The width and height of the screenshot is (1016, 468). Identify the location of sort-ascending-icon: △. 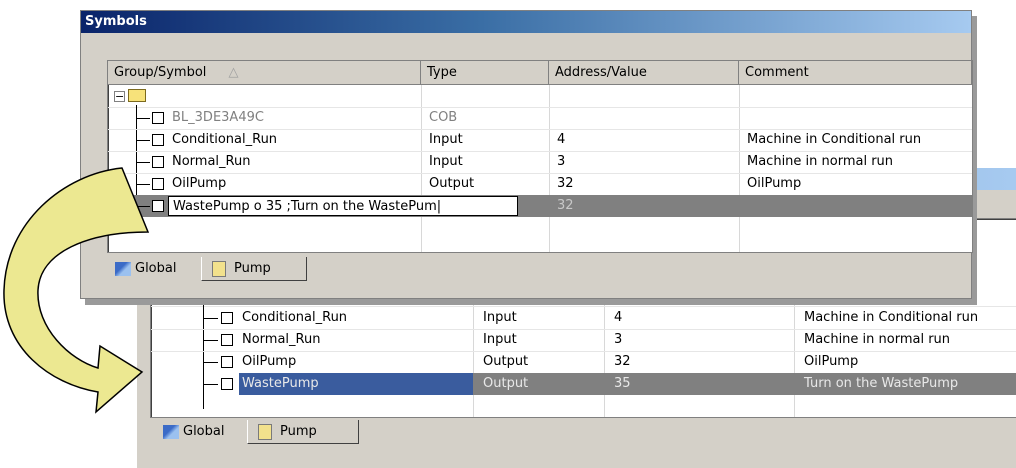
(233, 72).